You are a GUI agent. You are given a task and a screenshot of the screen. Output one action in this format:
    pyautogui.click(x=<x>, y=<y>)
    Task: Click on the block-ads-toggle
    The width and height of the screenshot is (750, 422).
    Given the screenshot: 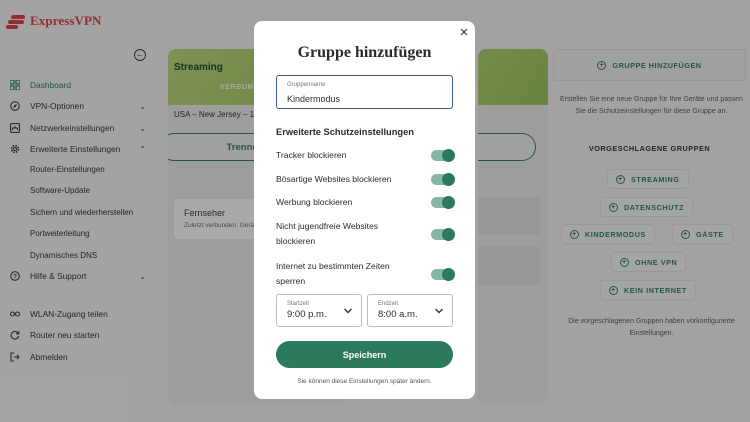 What is the action you would take?
    pyautogui.click(x=443, y=202)
    